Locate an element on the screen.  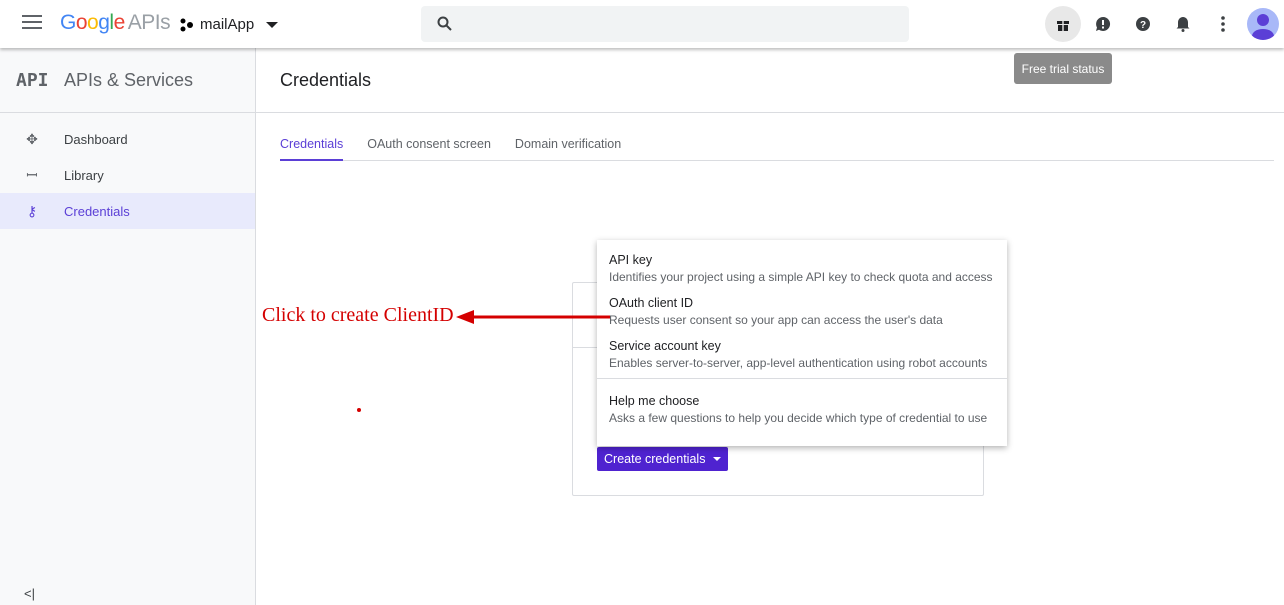
search-input is located at coordinates (665, 24).